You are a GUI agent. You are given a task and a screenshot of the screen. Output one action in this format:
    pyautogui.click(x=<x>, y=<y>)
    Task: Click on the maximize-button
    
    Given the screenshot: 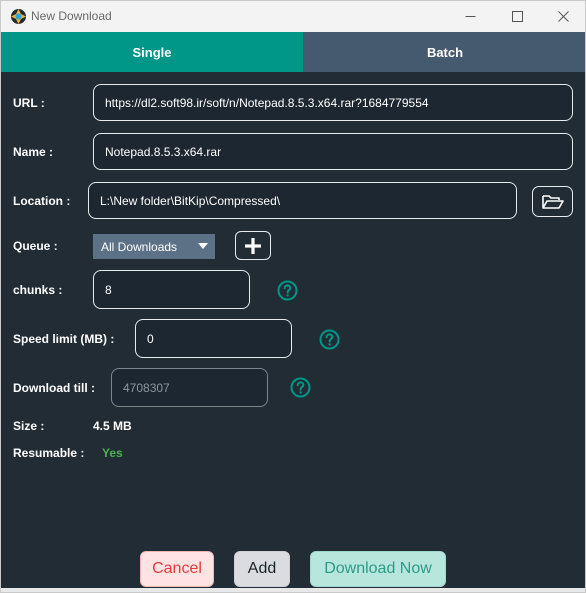 What is the action you would take?
    pyautogui.click(x=517, y=16)
    